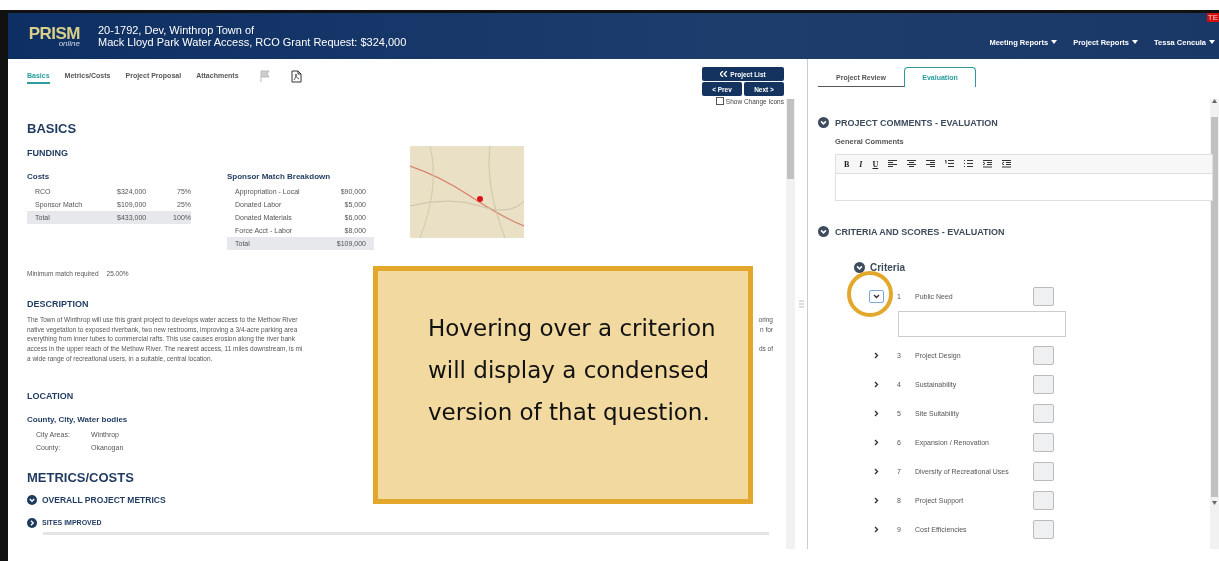 This screenshot has height=561, width=1219. I want to click on section-subheading: DESCRIPTION, so click(58, 304).